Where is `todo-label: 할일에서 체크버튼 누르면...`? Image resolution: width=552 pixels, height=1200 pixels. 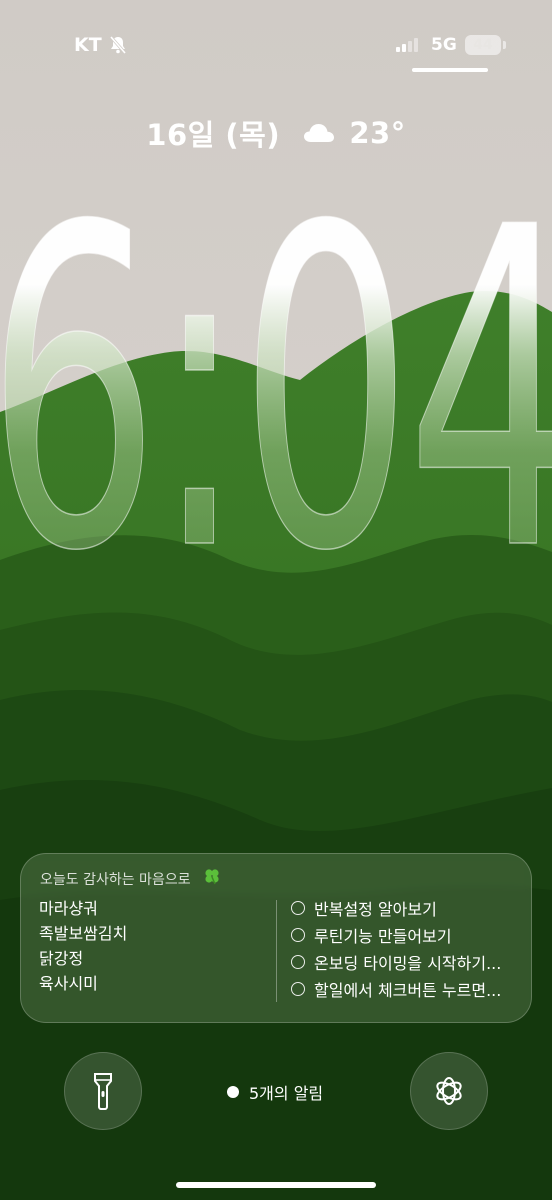
todo-label: 할일에서 체크버튼 누르면... is located at coordinates (408, 990).